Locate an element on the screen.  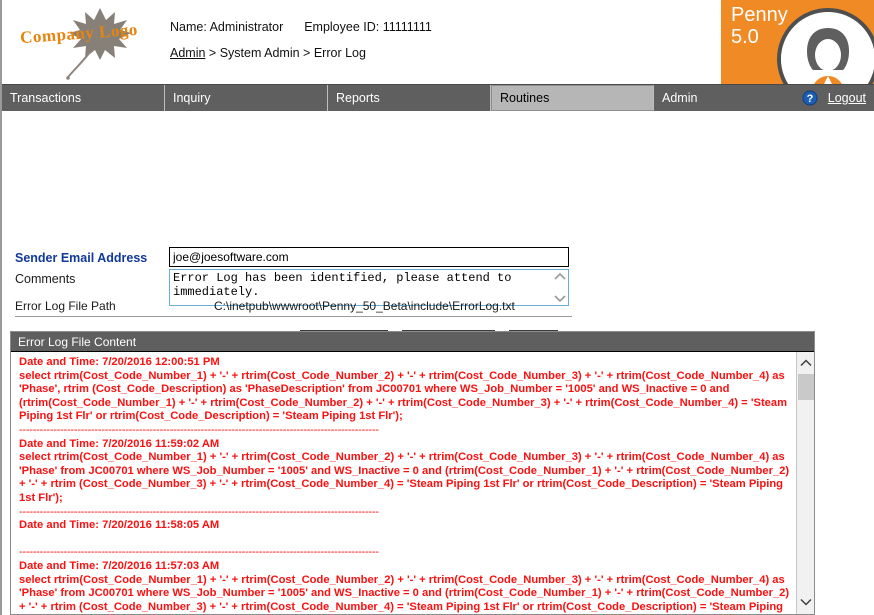
log-entry-timestamp: Date and Time: 7/20/2016 11:57:03 AM is located at coordinates (119, 565).